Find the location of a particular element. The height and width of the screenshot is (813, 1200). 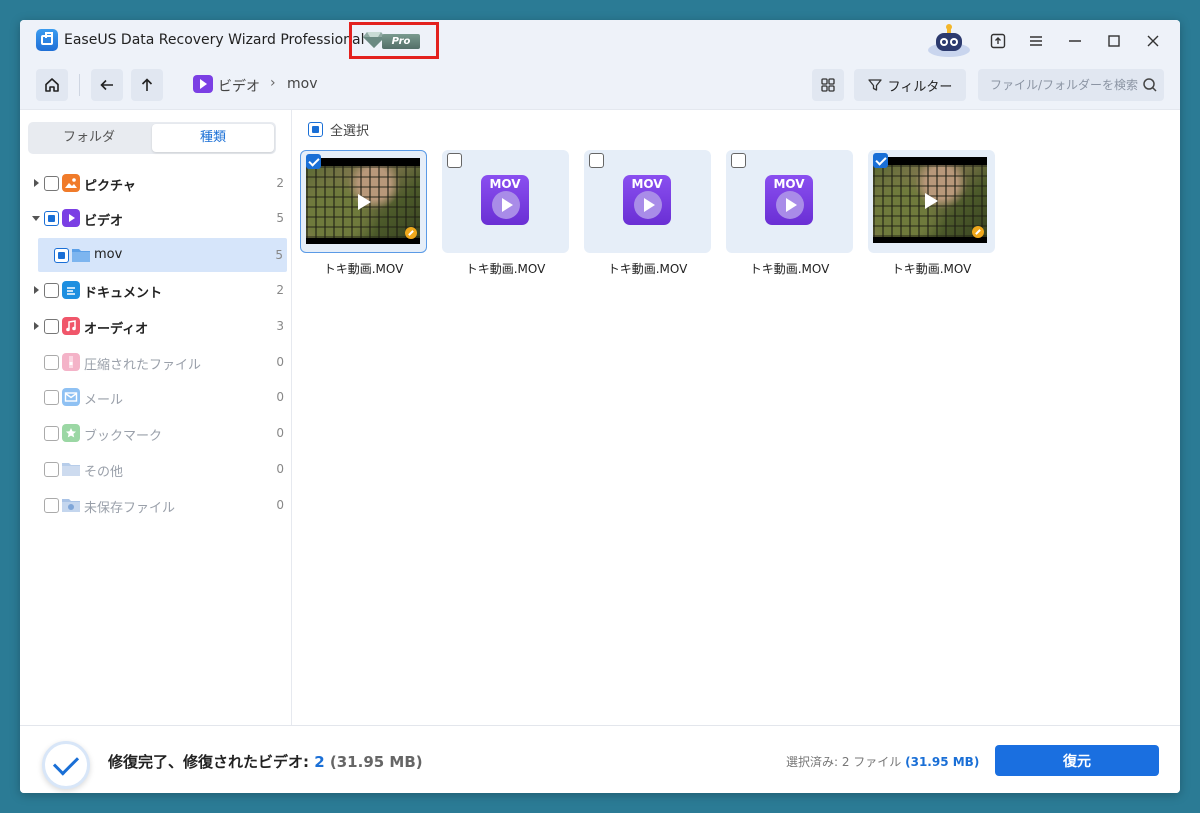

mov-file-icon: MOV is located at coordinates (505, 200).